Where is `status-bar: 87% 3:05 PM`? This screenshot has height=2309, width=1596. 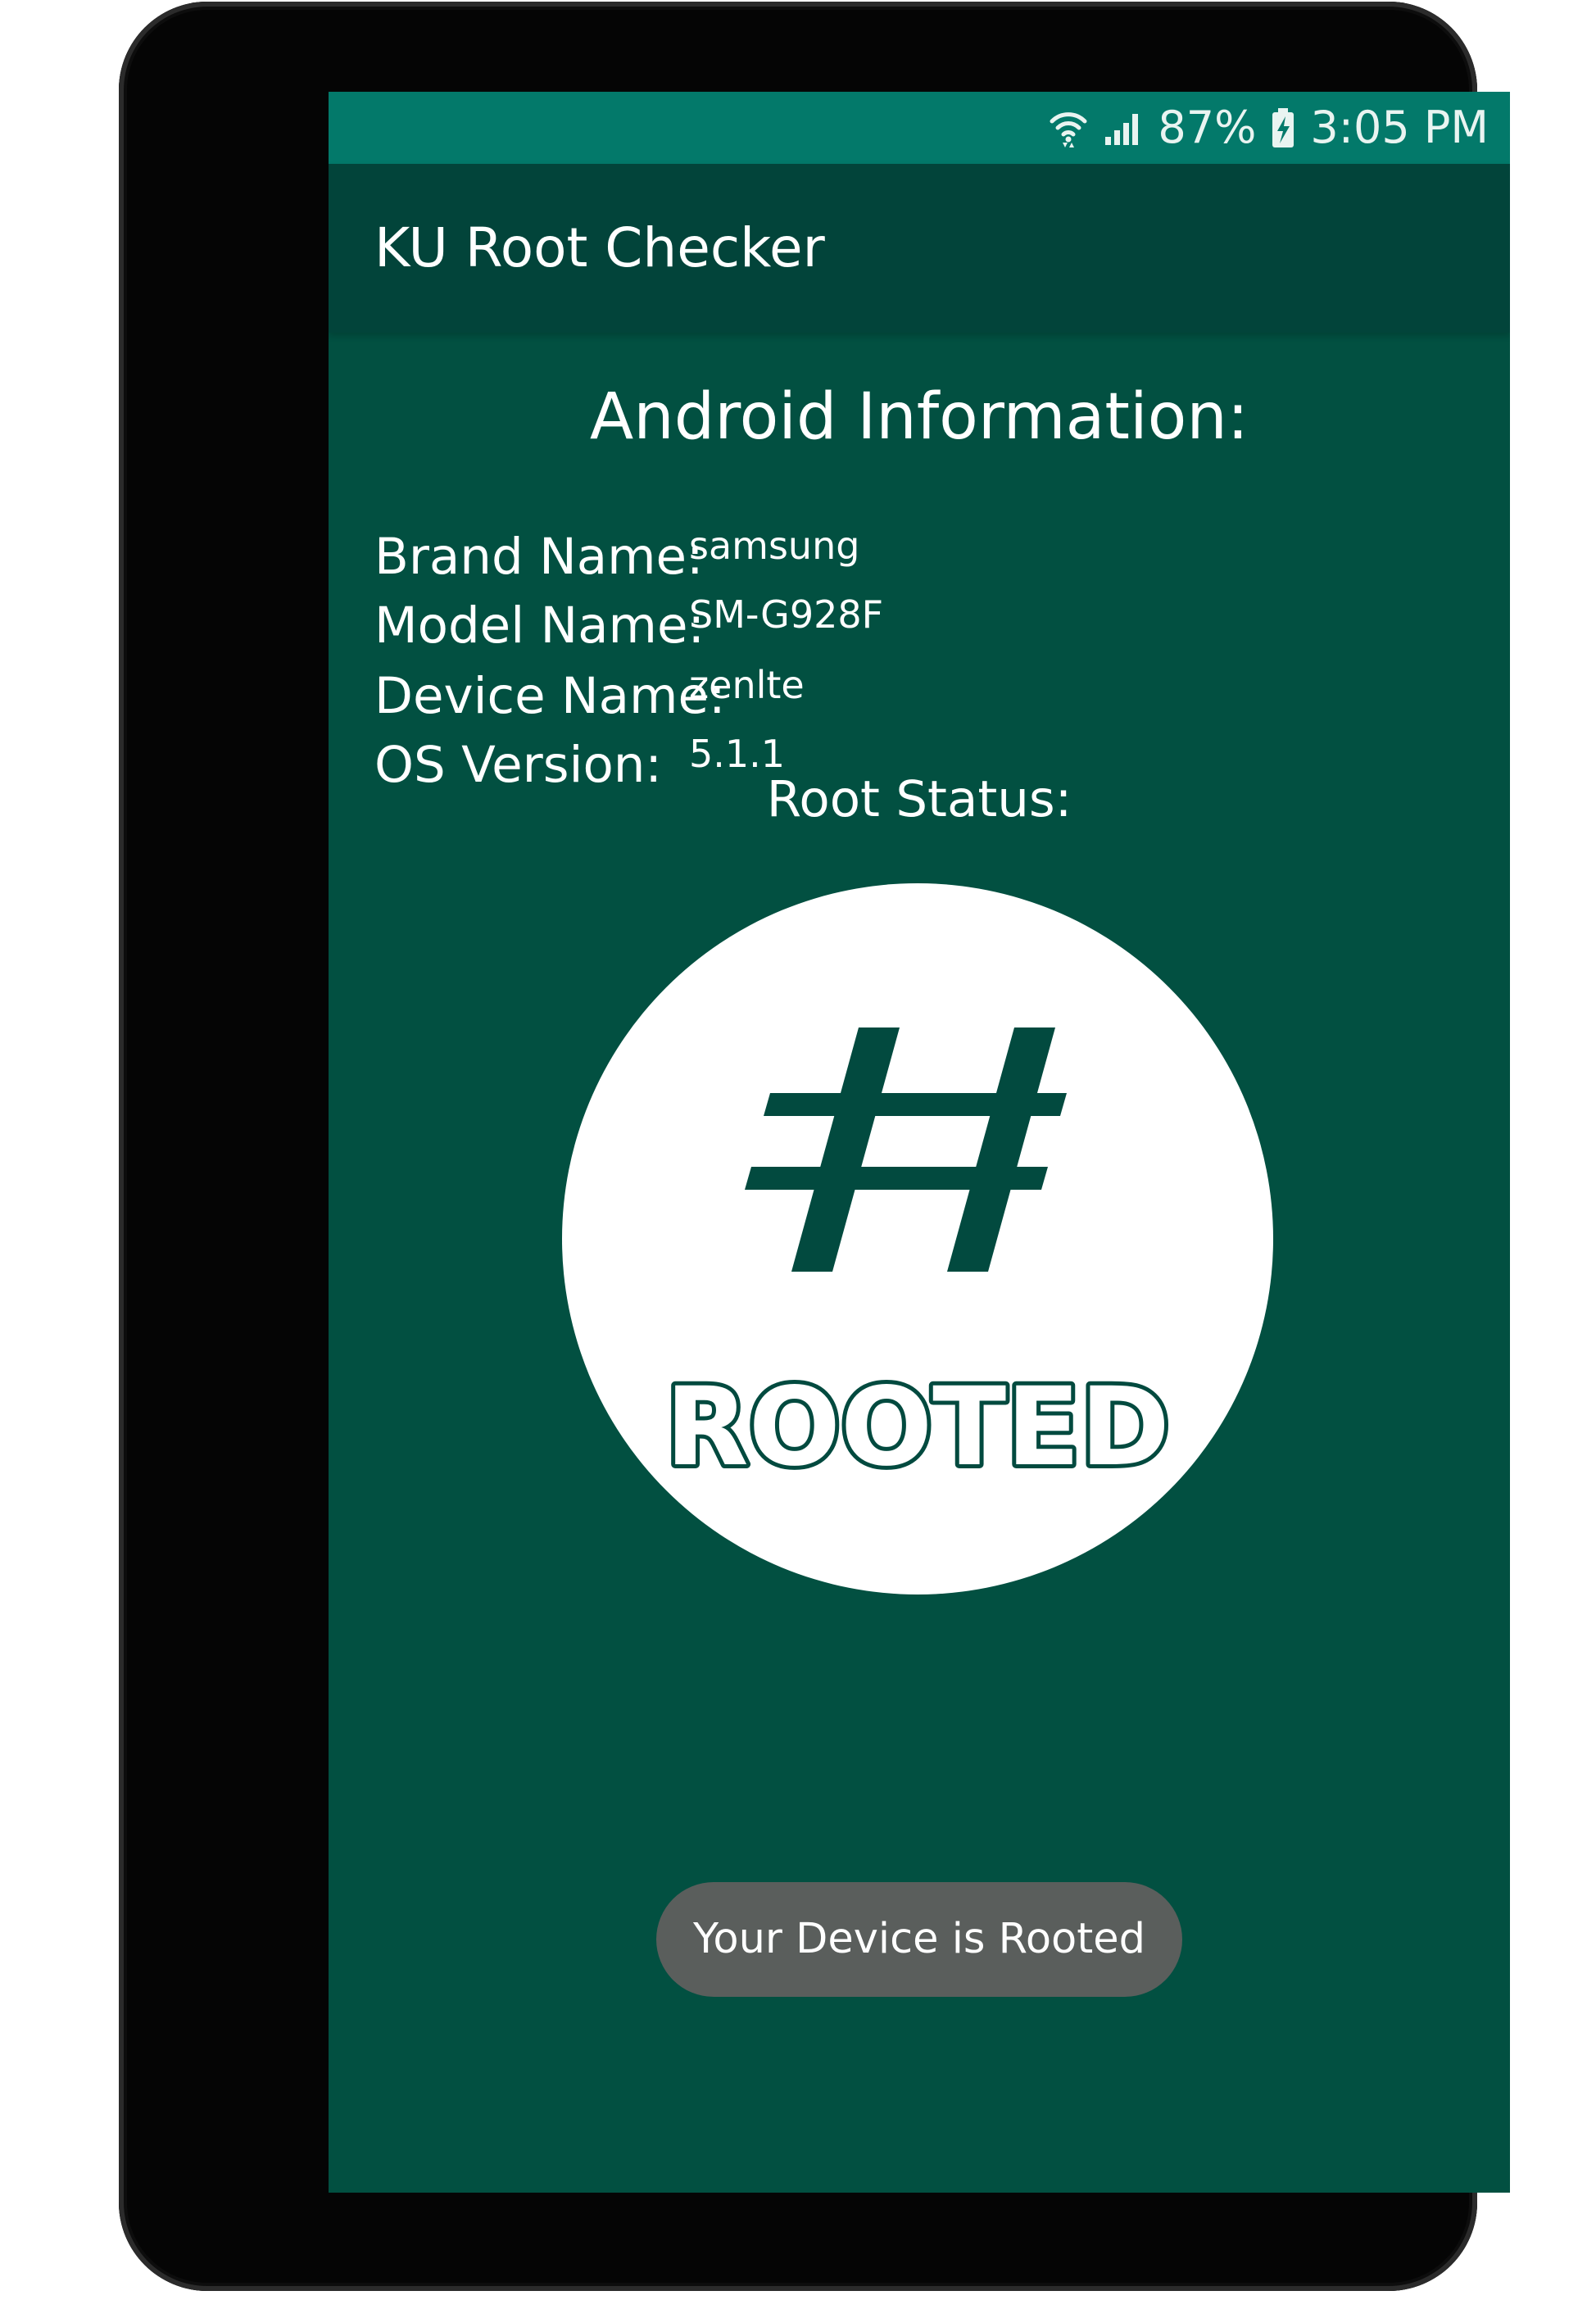 status-bar: 87% 3:05 PM is located at coordinates (919, 128).